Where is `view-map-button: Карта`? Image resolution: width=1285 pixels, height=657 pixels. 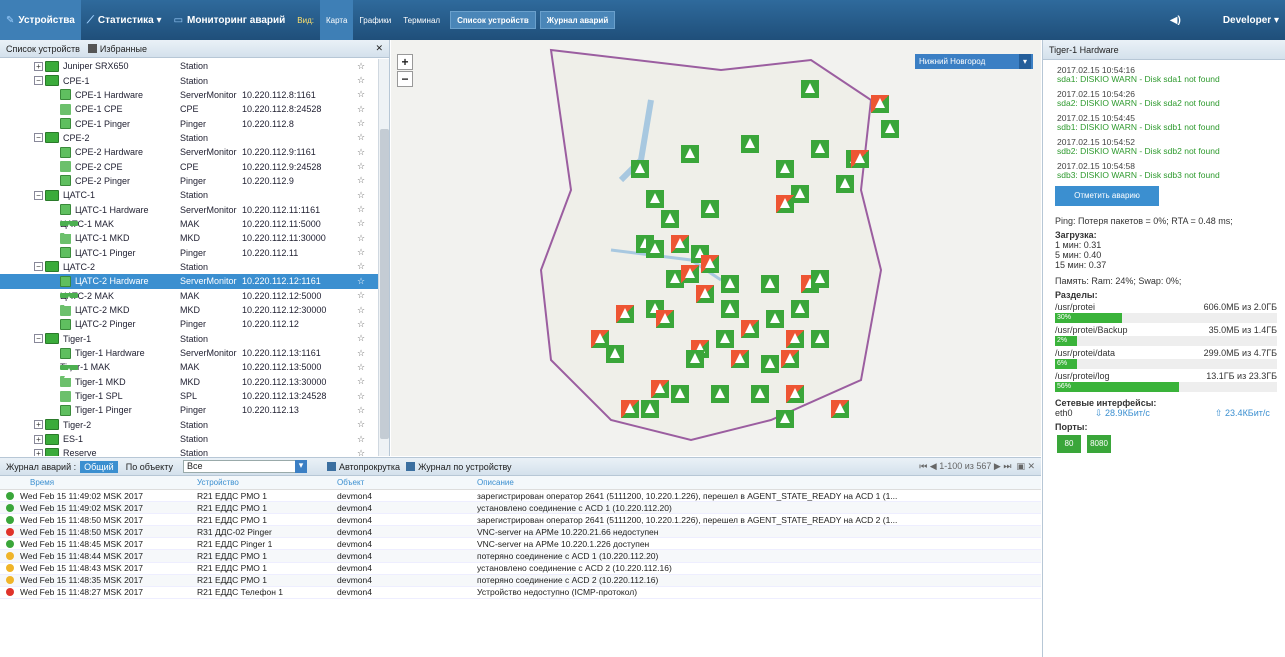 view-map-button: Карта is located at coordinates (337, 20).